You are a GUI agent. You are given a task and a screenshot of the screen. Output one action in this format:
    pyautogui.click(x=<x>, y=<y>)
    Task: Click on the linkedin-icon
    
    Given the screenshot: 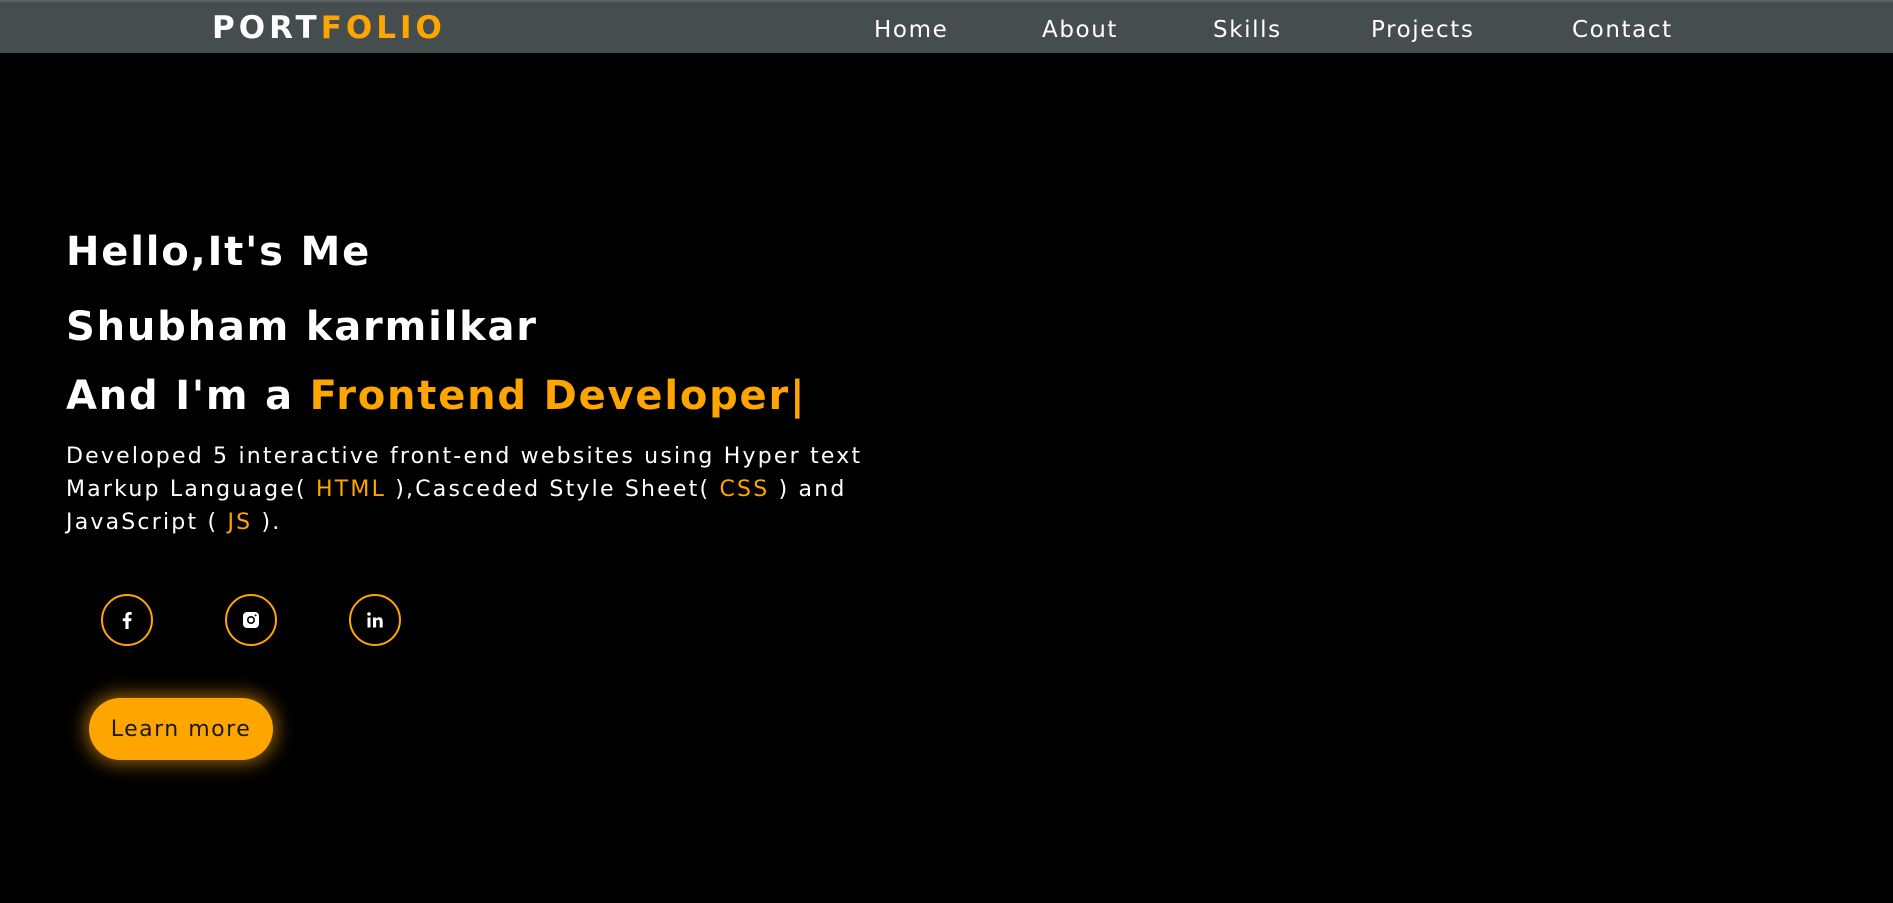 What is the action you would take?
    pyautogui.click(x=375, y=620)
    